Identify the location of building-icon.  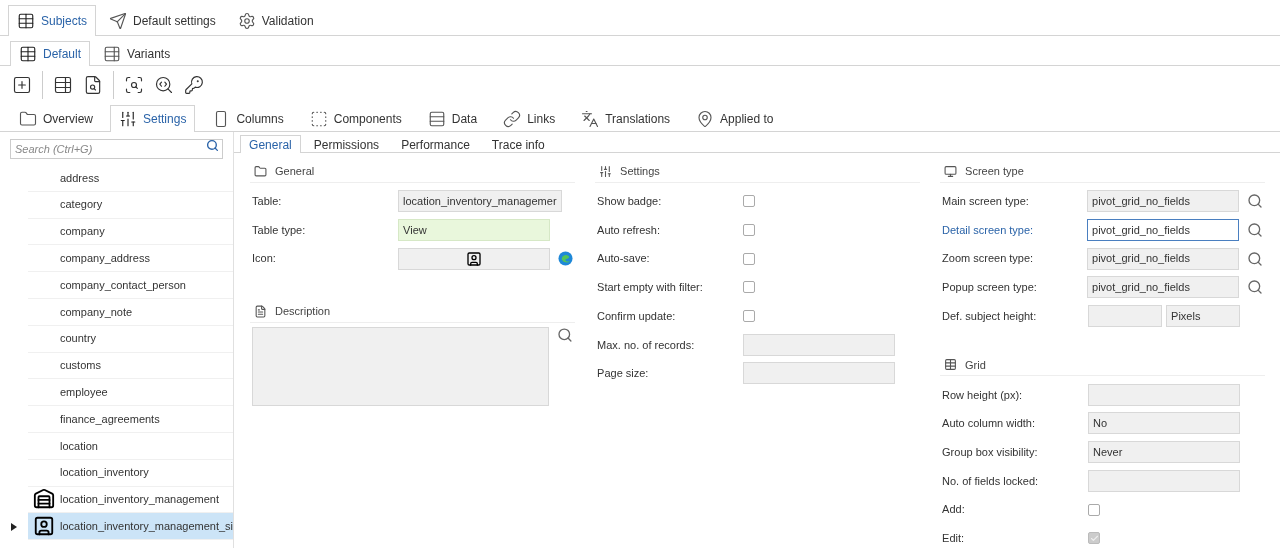
(44, 499).